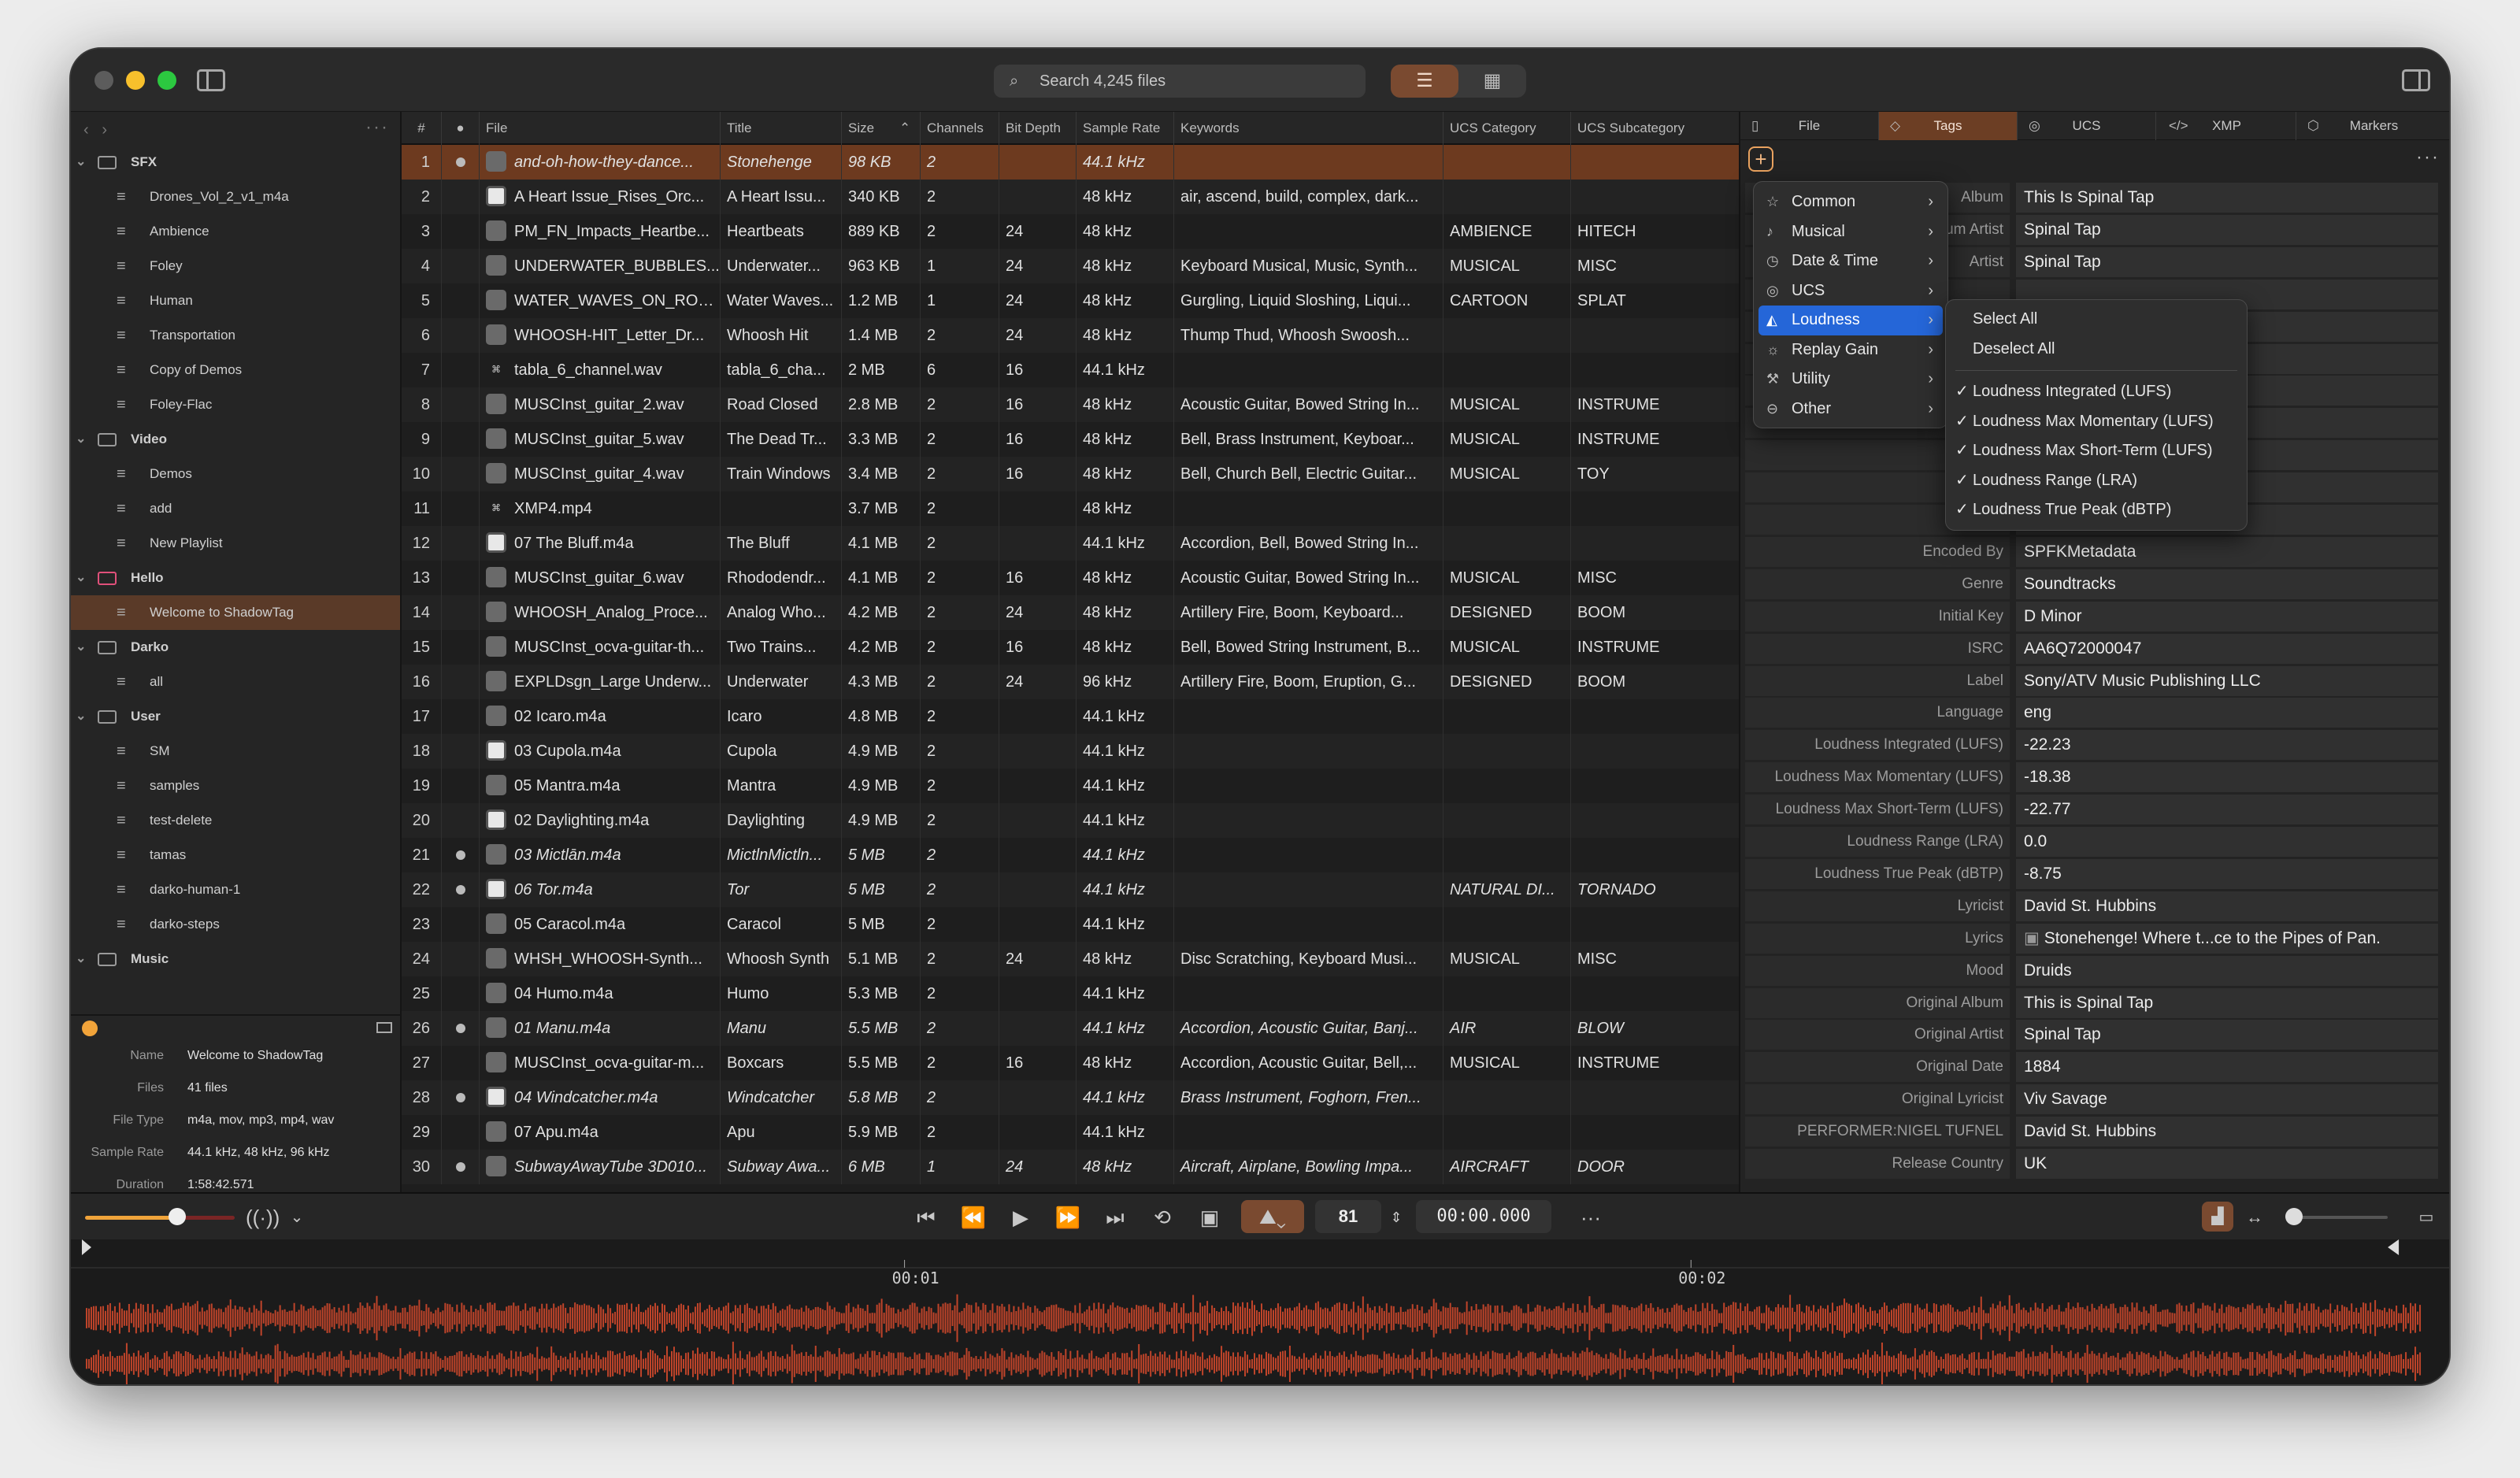 Image resolution: width=2520 pixels, height=1478 pixels. What do you see at coordinates (235, 197) in the screenshot?
I see `playlist-row: ≡ Drones_Vol_2_v1_m4a` at bounding box center [235, 197].